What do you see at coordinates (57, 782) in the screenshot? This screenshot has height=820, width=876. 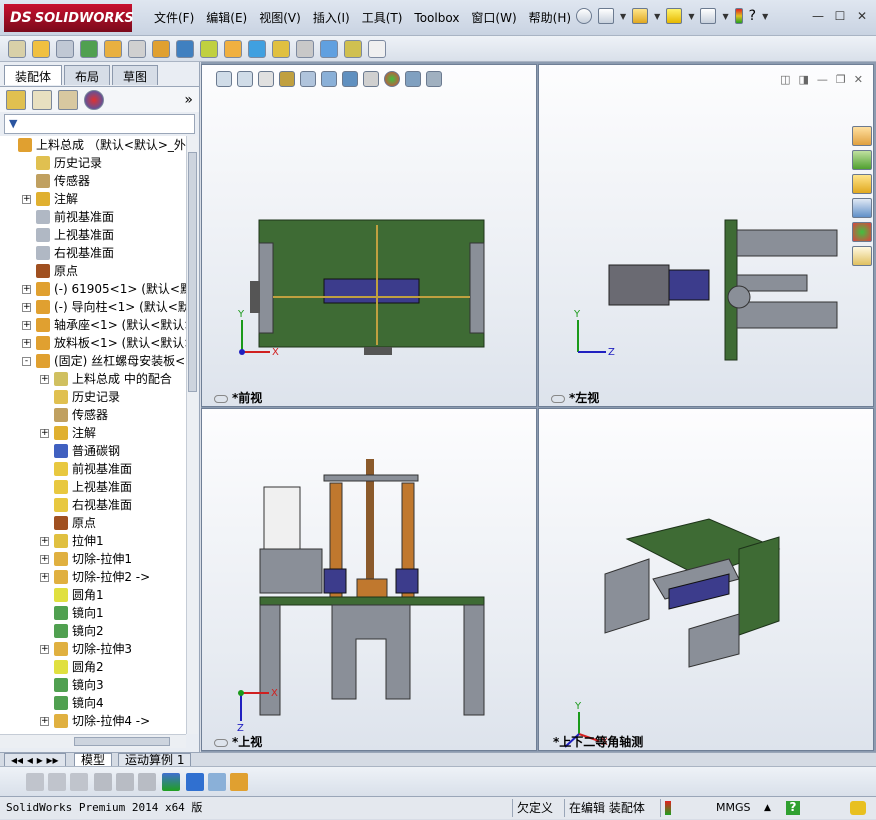 I see `iso-icon` at bounding box center [57, 782].